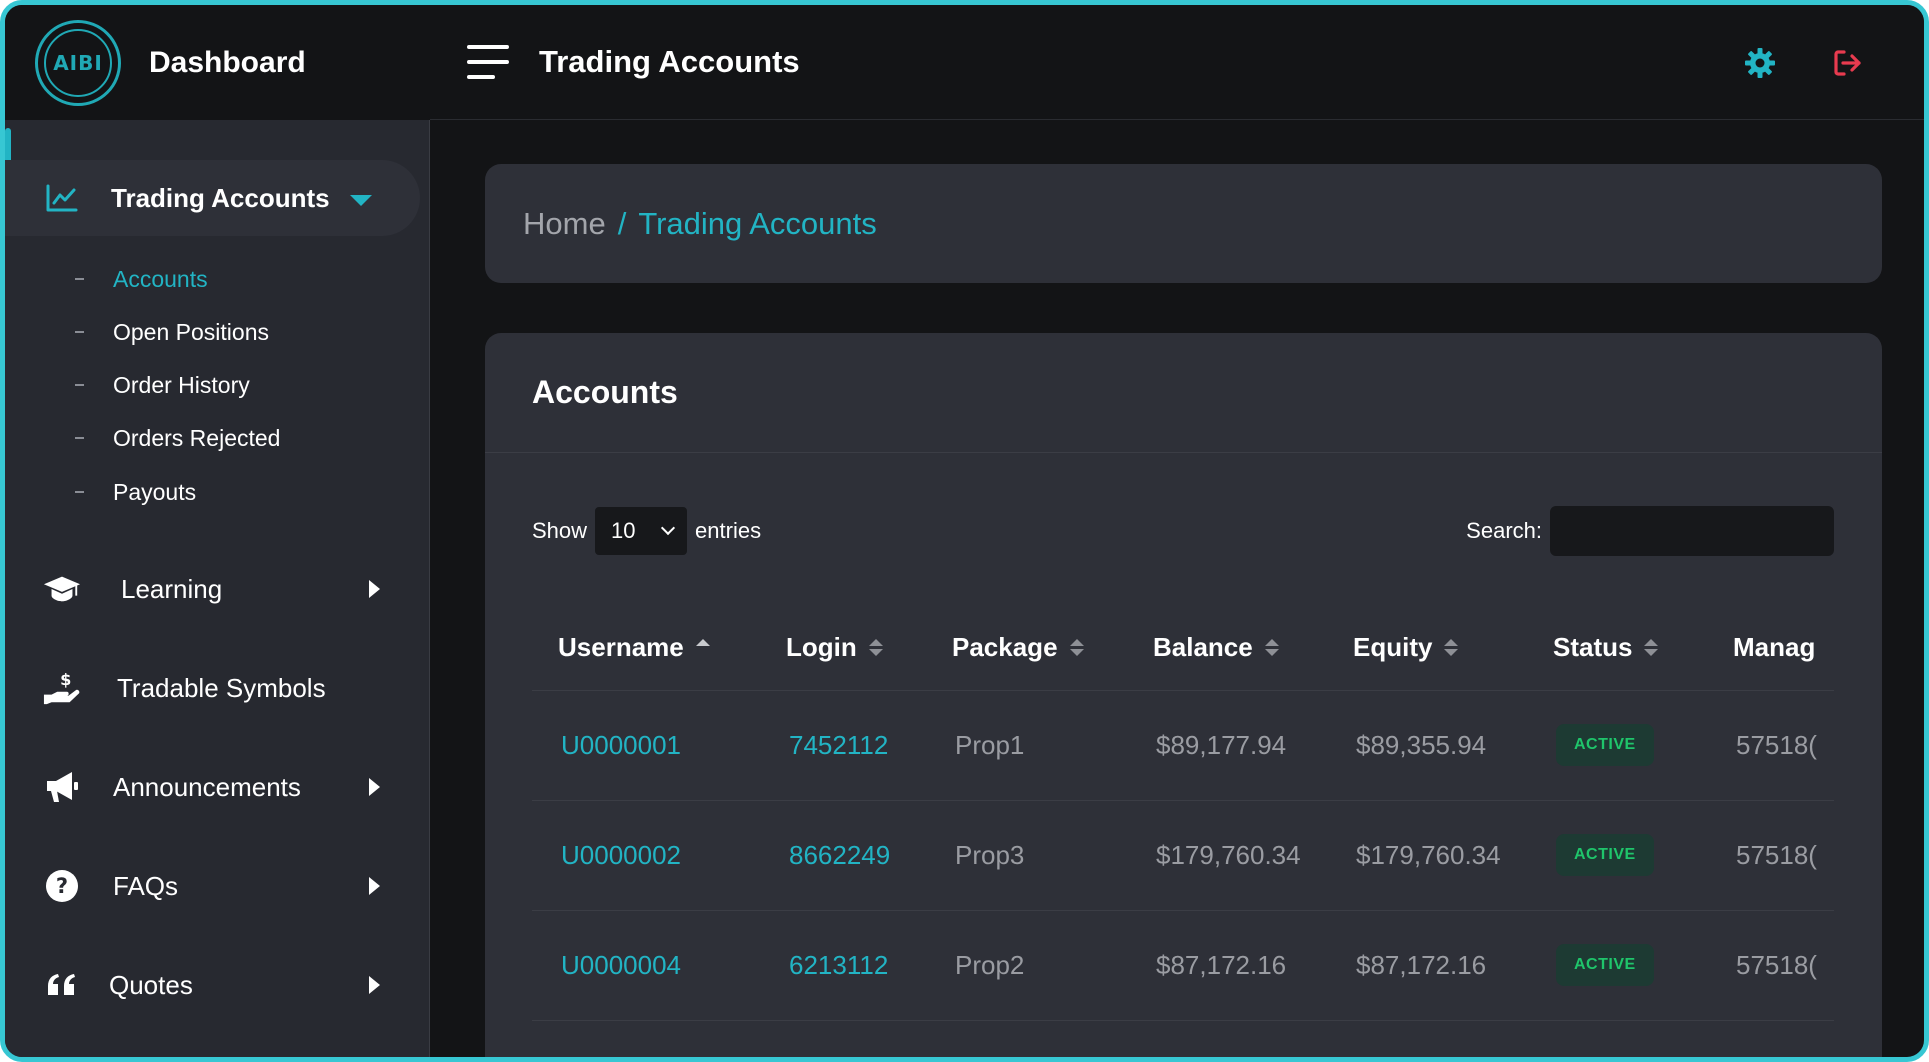  I want to click on sidebar-subitem-payouts: Payouts, so click(135, 492).